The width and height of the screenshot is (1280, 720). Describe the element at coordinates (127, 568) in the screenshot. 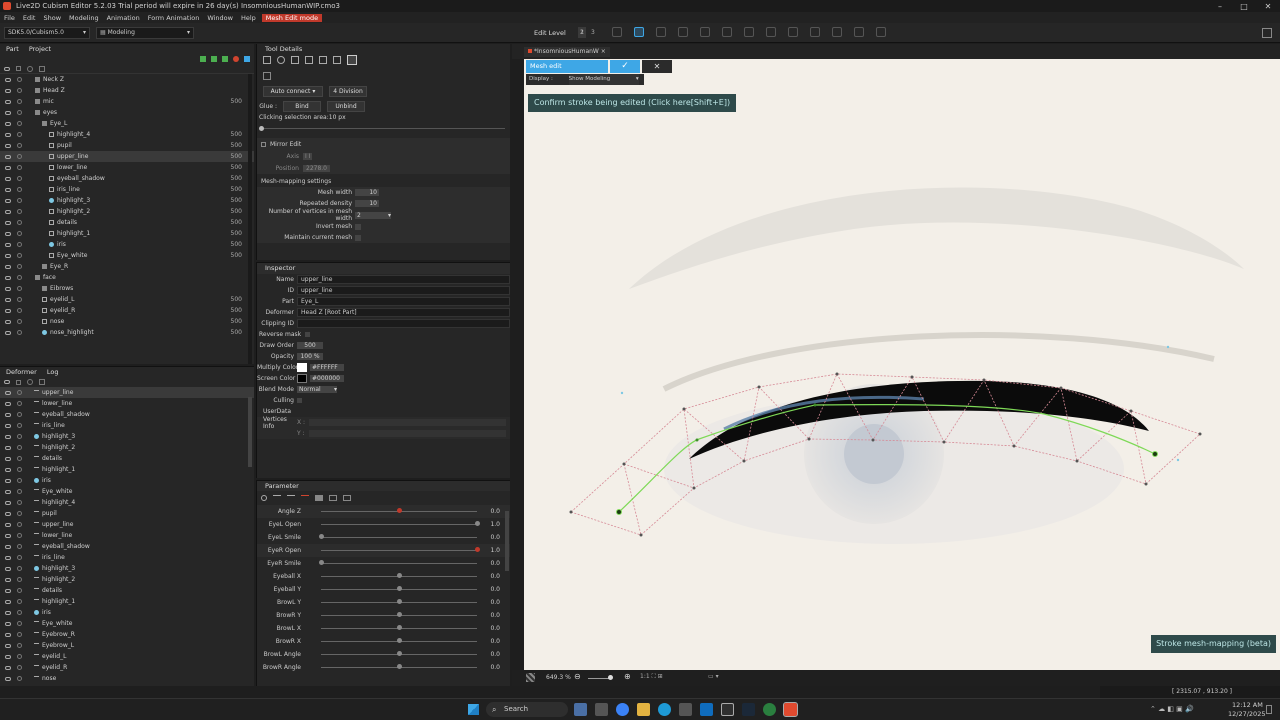

I see `deformer-tree-row: highlight_3` at that location.